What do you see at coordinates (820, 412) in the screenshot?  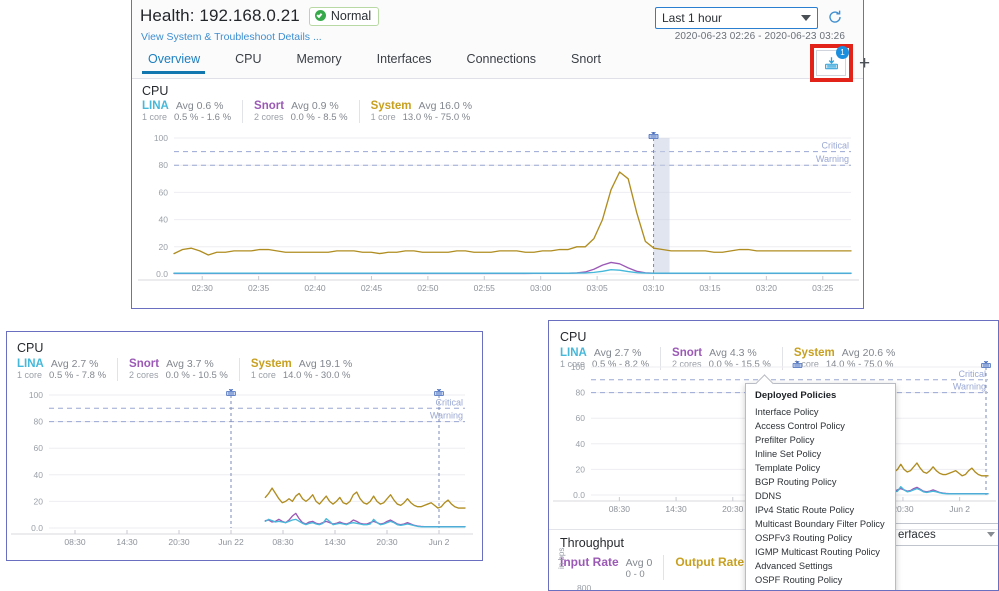 I see `menu-item-interface-policy: Interface Policy` at bounding box center [820, 412].